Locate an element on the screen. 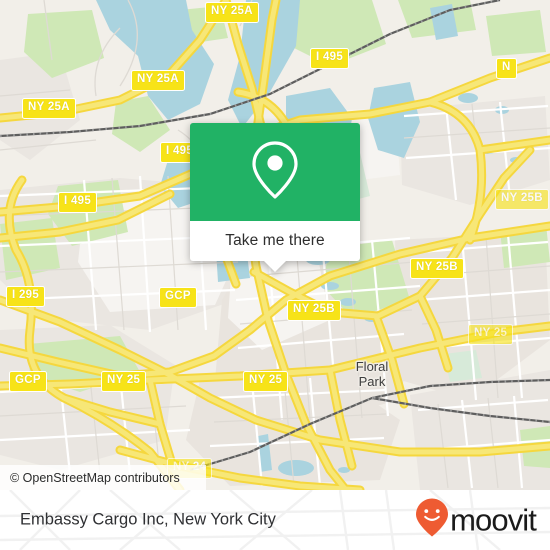  location-popup: Take me there is located at coordinates (275, 197).